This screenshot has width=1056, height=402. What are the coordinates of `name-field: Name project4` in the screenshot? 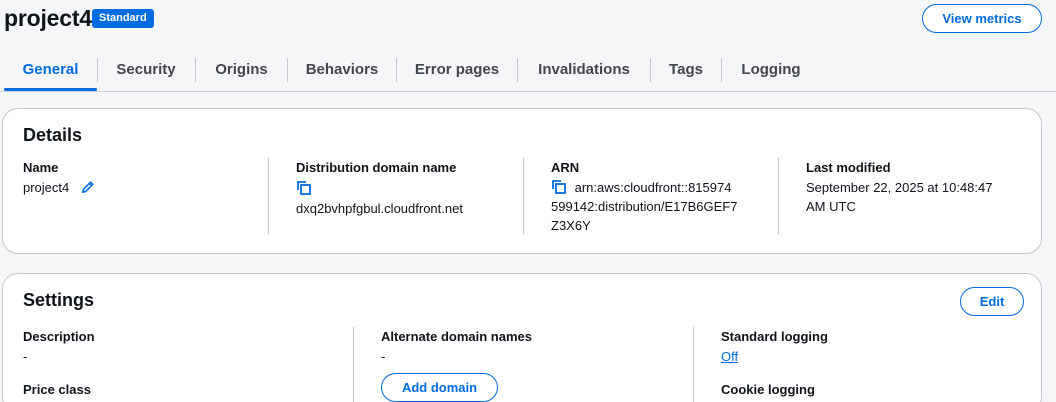 It's located at (143, 177).